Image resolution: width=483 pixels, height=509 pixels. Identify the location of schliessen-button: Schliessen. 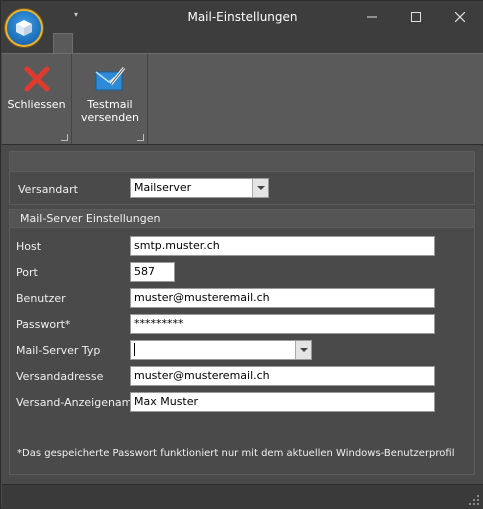
(36, 95).